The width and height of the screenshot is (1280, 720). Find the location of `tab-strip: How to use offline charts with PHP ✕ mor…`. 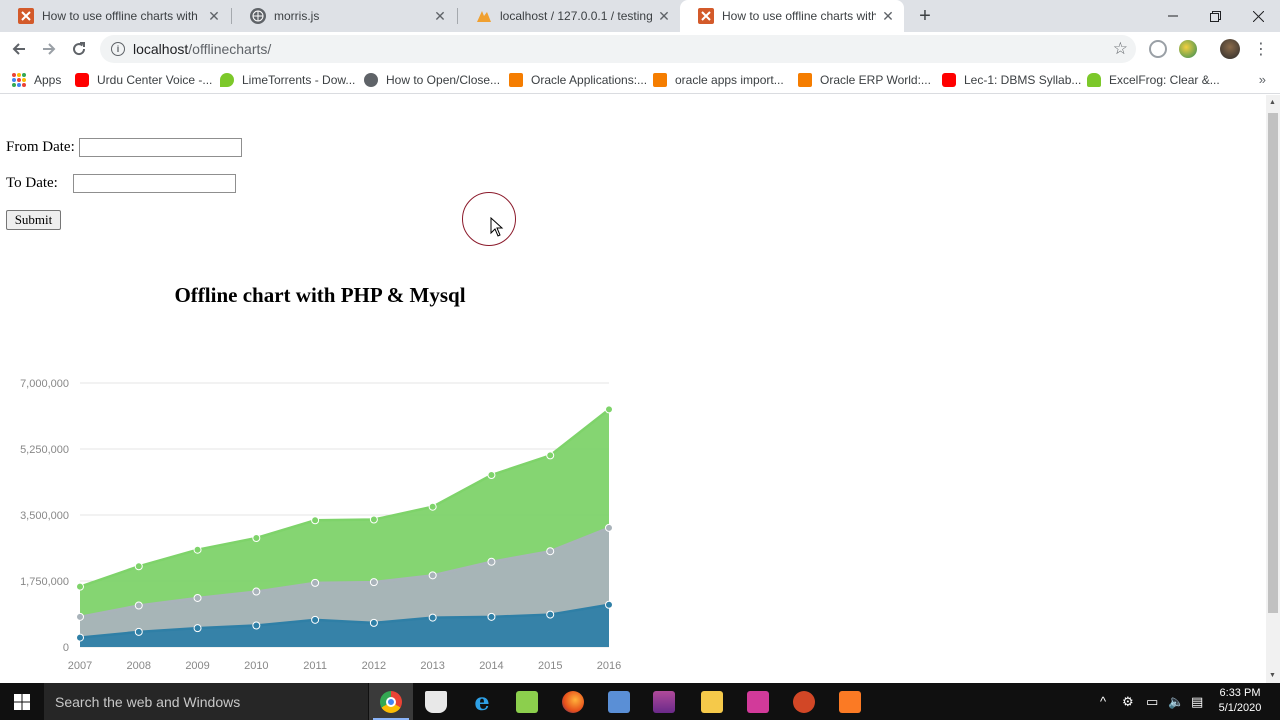

tab-strip: How to use offline charts with PHP ✕ mor… is located at coordinates (640, 16).